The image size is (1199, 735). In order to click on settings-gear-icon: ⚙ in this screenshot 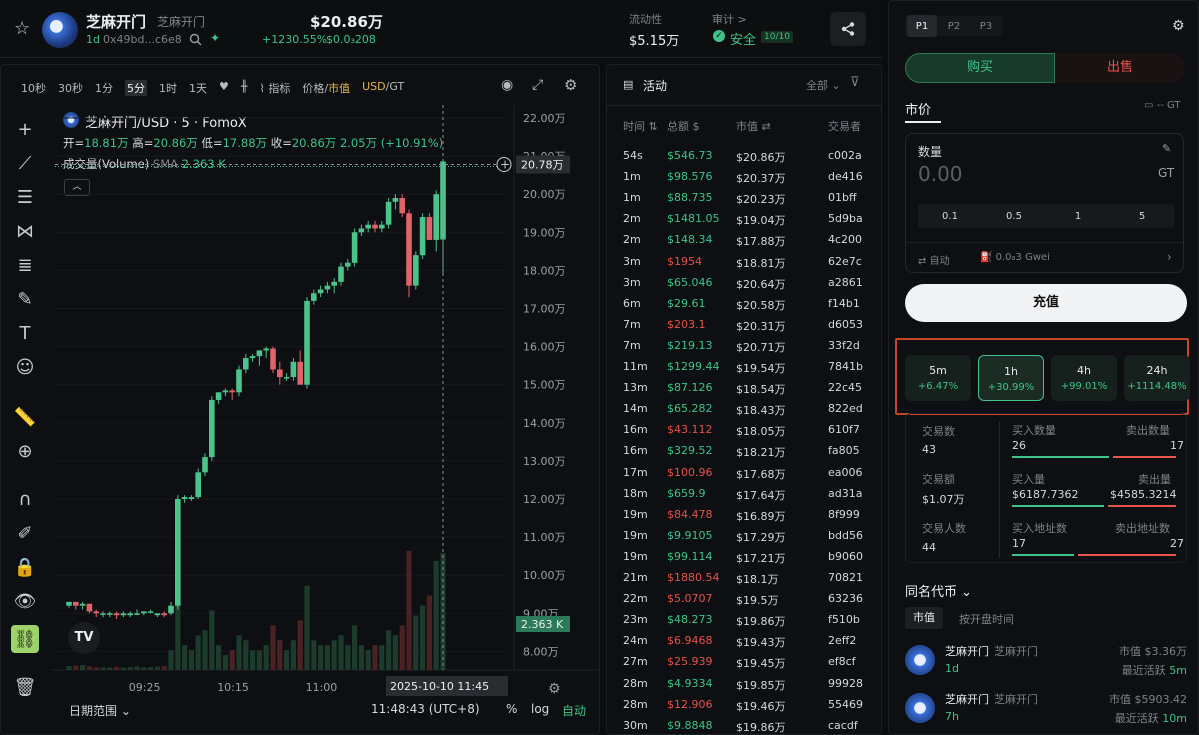, I will do `click(570, 85)`.